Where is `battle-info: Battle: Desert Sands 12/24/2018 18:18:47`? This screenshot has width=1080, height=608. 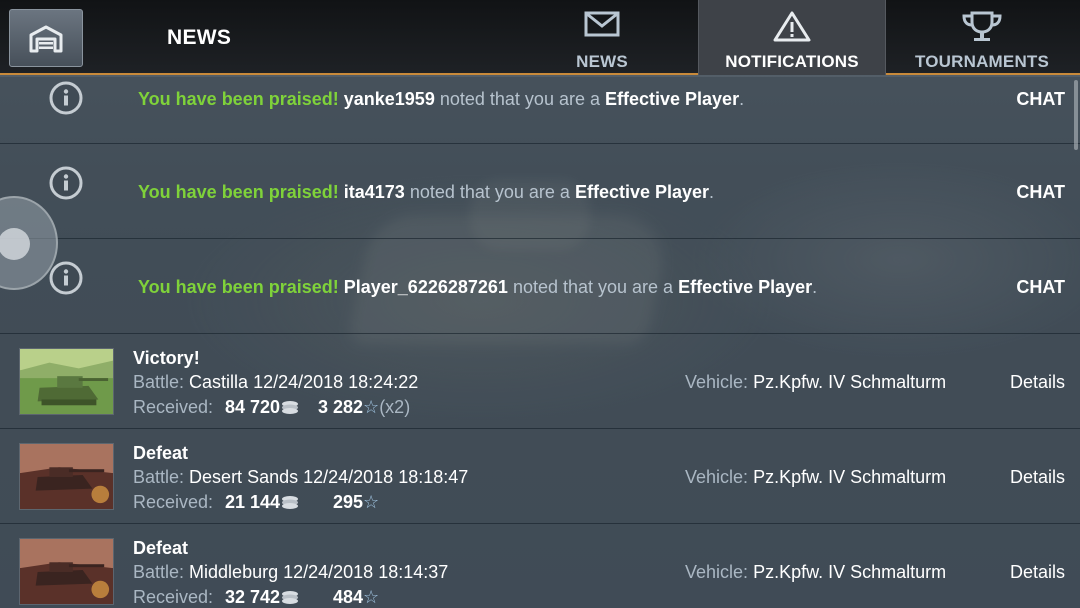 battle-info: Battle: Desert Sands 12/24/2018 18:18:47 is located at coordinates (301, 477).